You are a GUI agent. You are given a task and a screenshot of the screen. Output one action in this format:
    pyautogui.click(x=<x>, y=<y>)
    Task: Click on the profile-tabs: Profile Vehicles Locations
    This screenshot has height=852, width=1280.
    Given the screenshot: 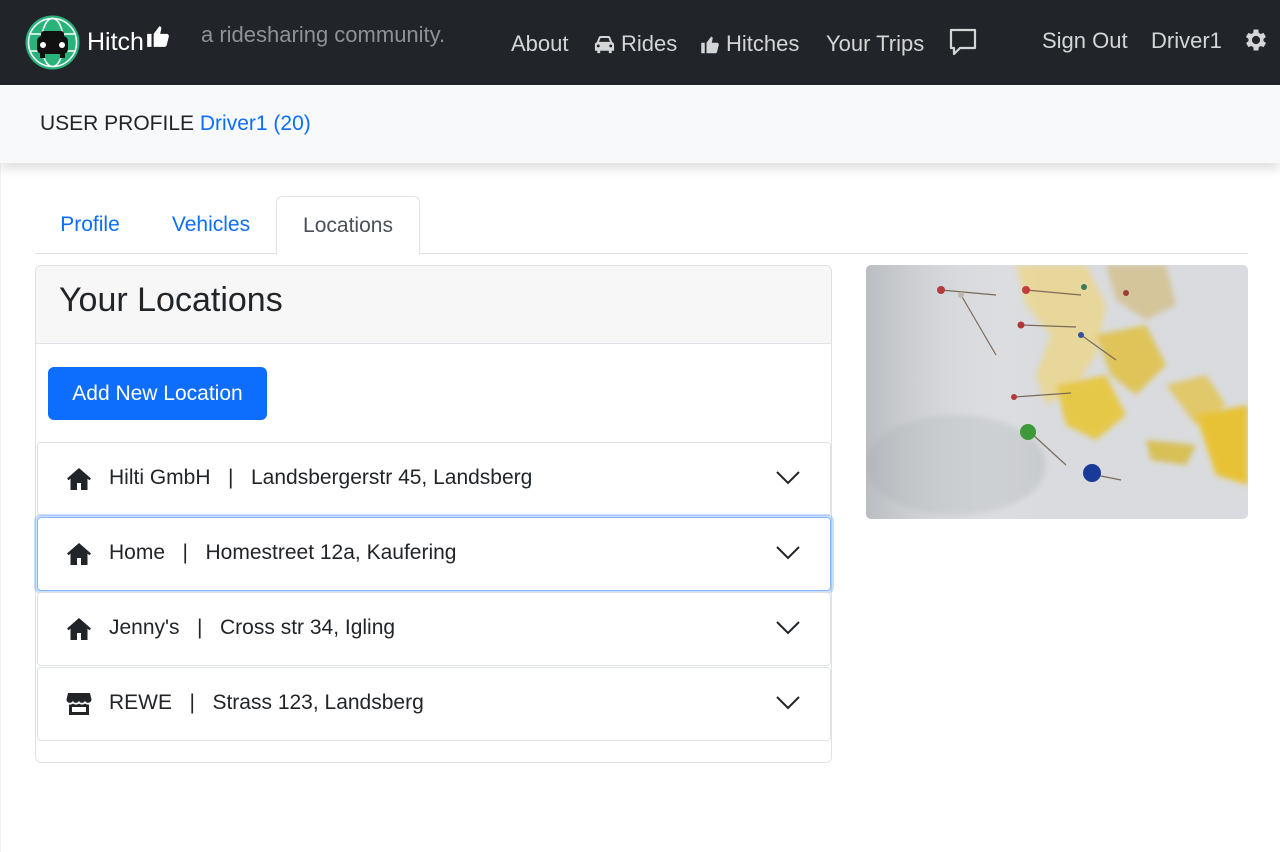 What is the action you would take?
    pyautogui.click(x=641, y=225)
    